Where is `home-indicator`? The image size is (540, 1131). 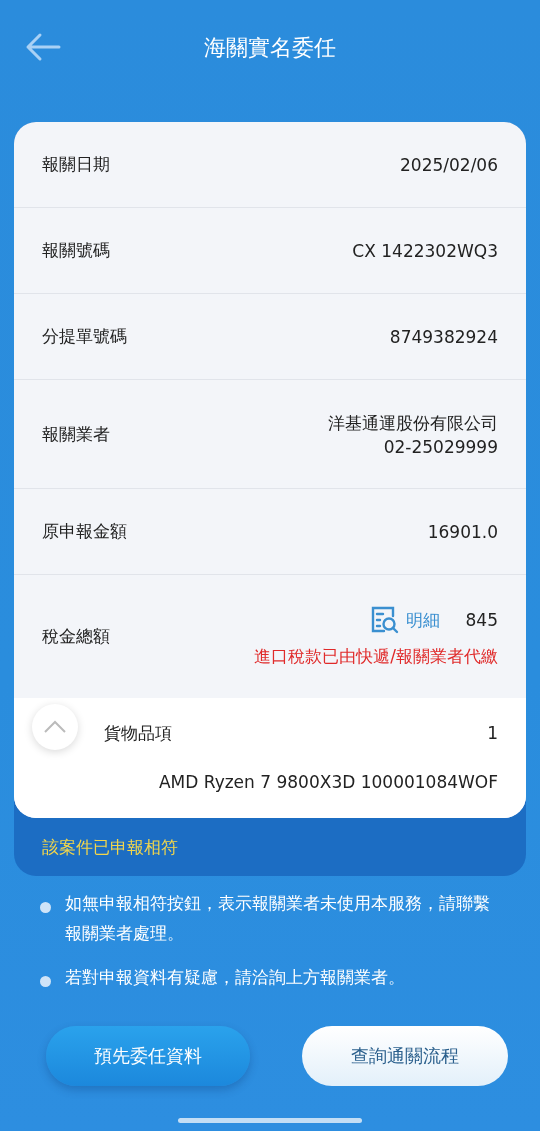
home-indicator is located at coordinates (270, 1120).